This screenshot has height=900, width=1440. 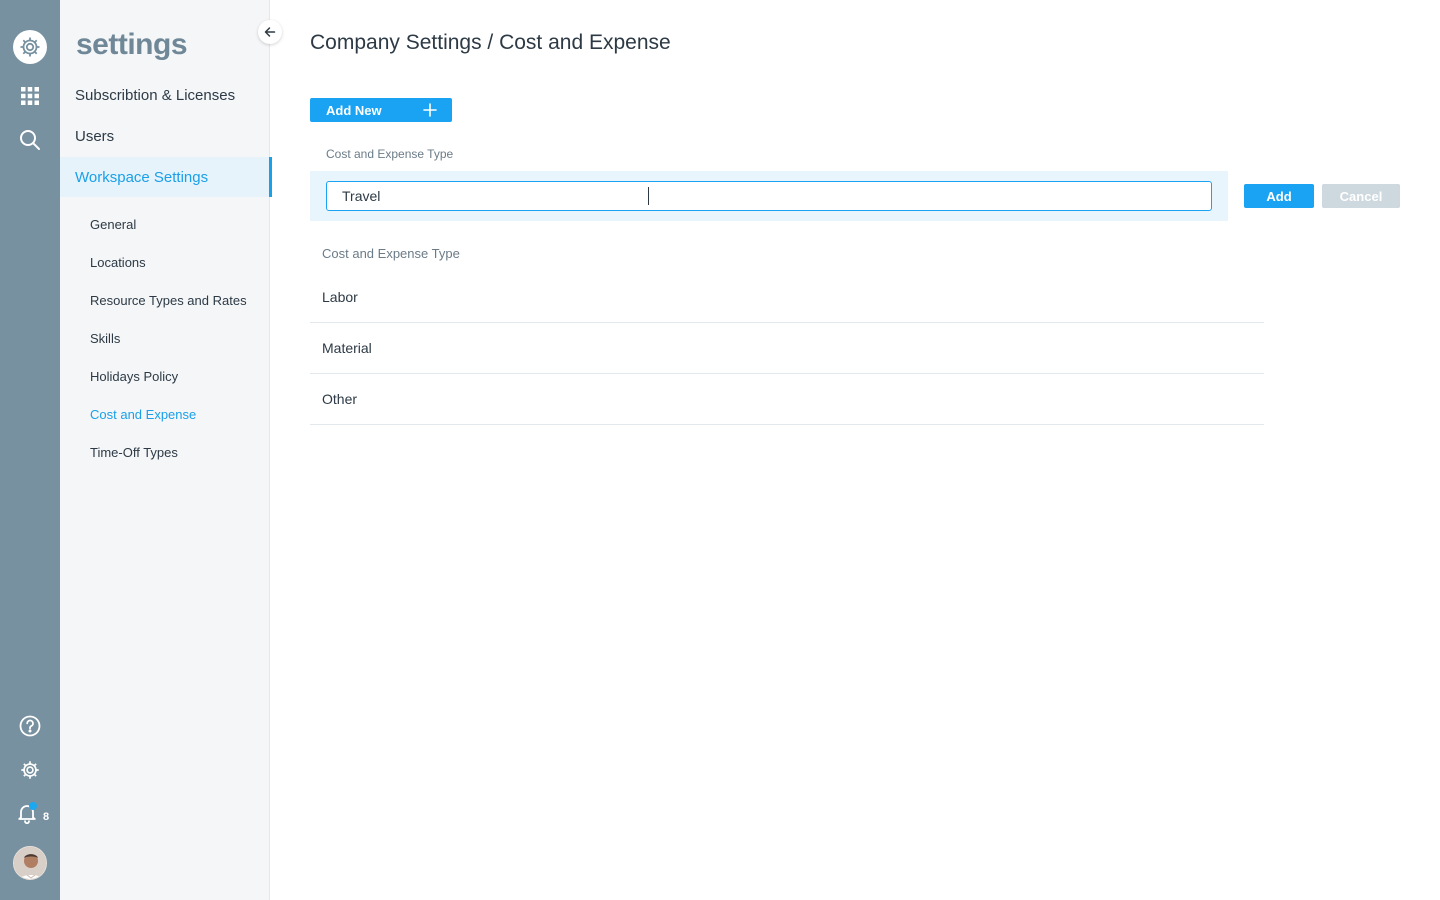 What do you see at coordinates (134, 452) in the screenshot?
I see `sidebar-subitem-time-off-types: Time-Off Types` at bounding box center [134, 452].